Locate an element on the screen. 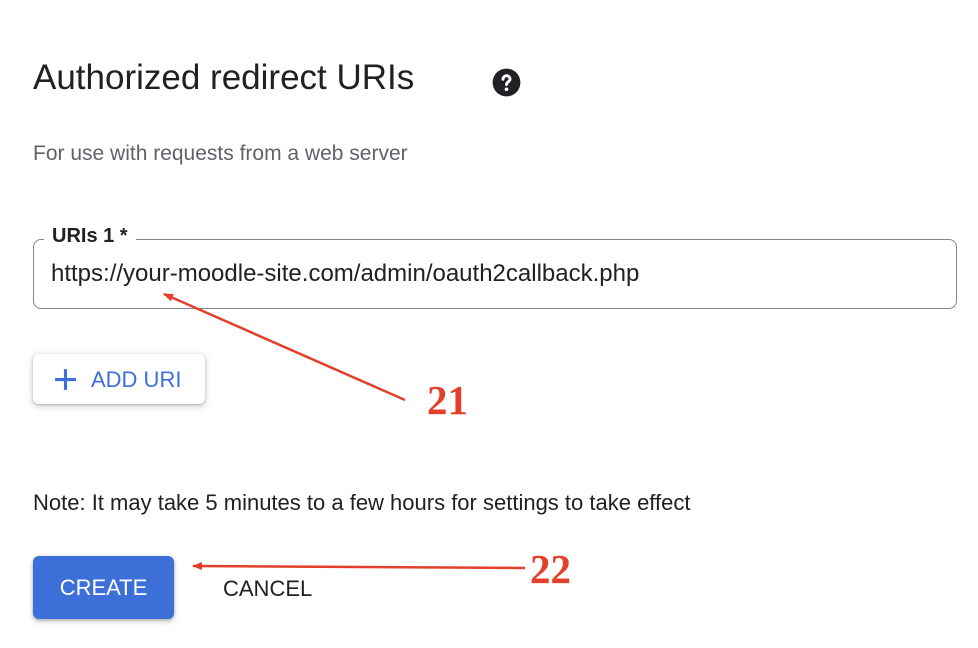 Image resolution: width=978 pixels, height=648 pixels. create-button: CREATE is located at coordinates (103, 587).